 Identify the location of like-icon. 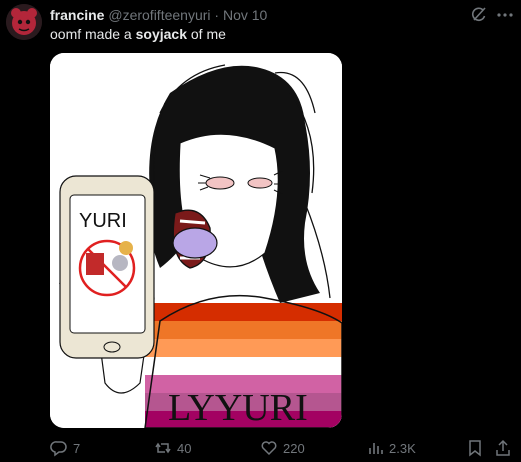
(269, 448).